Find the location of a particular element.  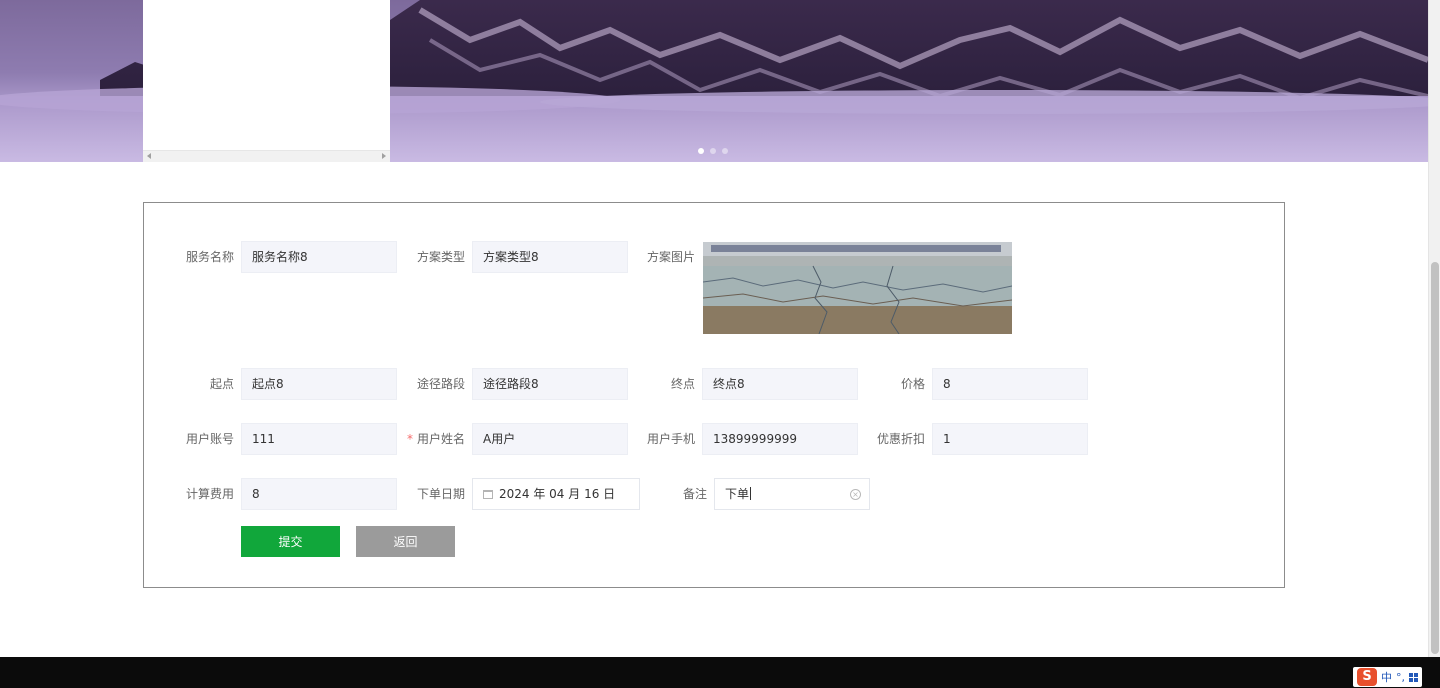

sogou-logo-icon: S is located at coordinates (1367, 677).